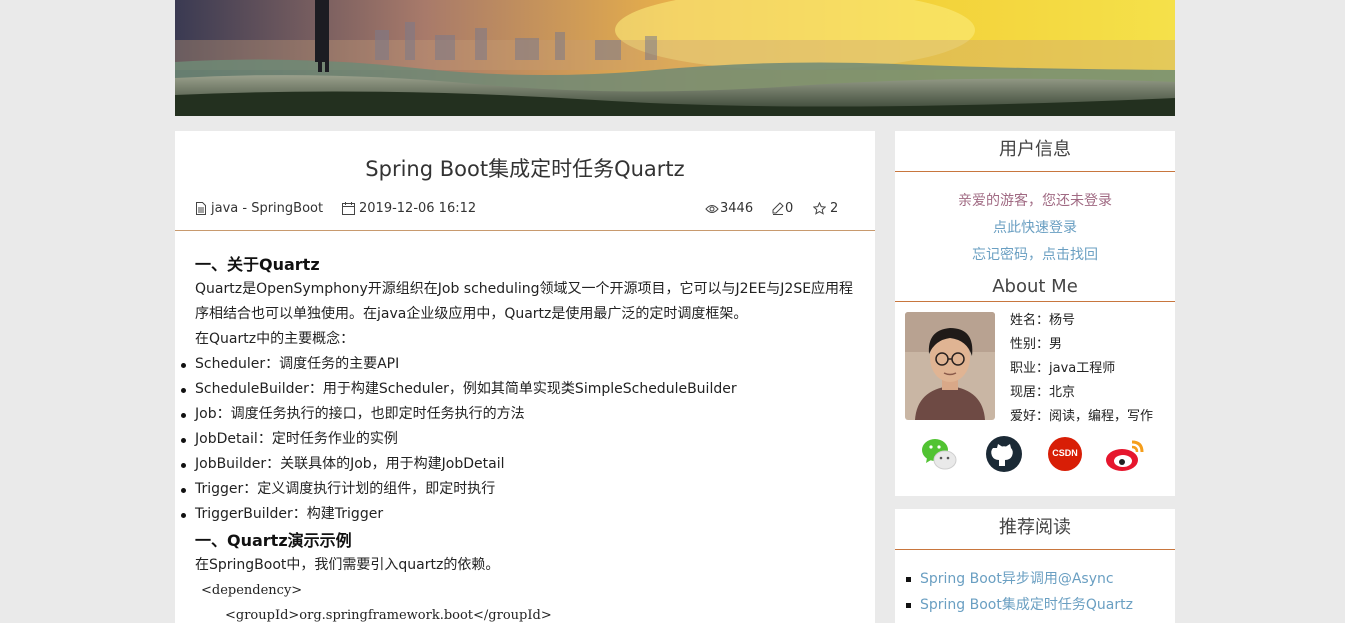 Image resolution: width=1345 pixels, height=623 pixels. I want to click on login-box: 亲爱的游客，您还未登录 点此快速登录 忘记密码，点击找回, so click(1035, 220).